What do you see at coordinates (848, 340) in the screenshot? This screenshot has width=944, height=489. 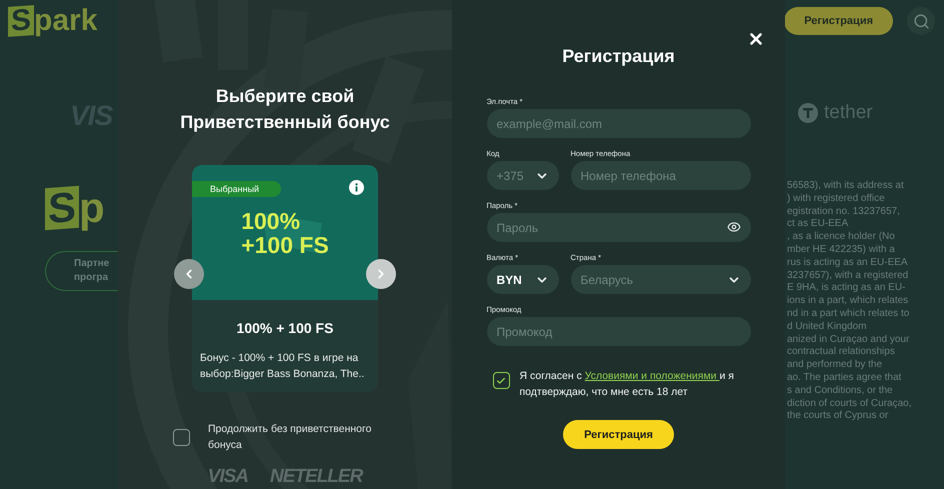 I see `legal-text: anized in Curaçao and your` at bounding box center [848, 340].